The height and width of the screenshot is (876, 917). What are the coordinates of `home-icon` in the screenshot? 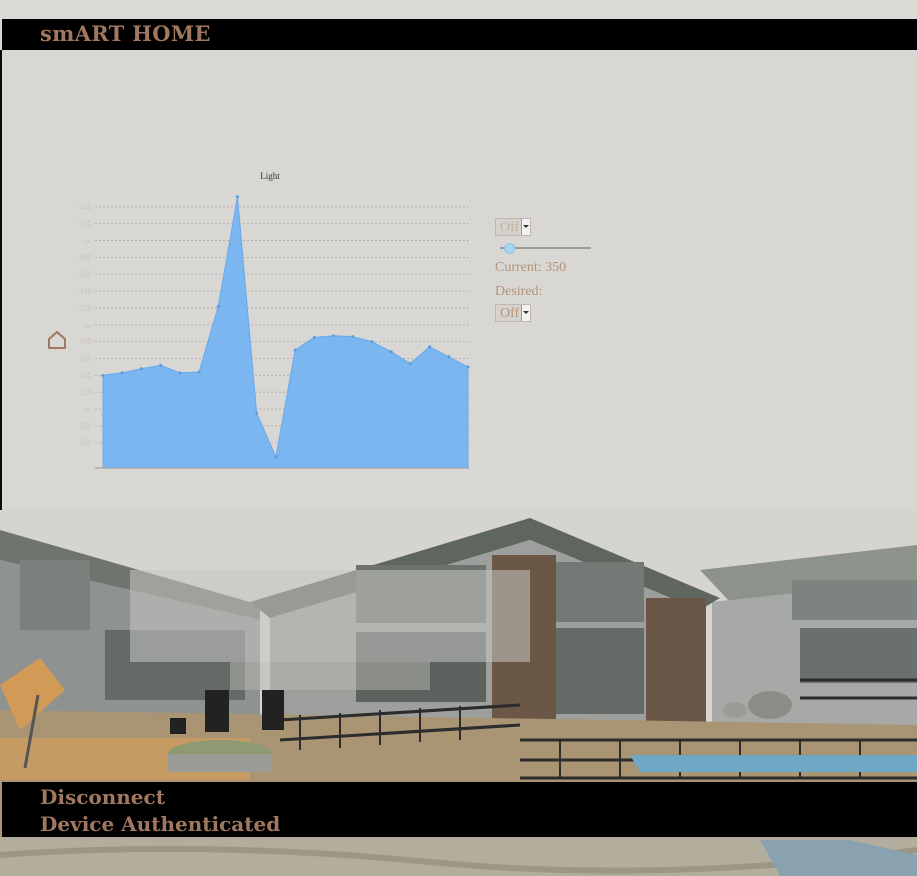 It's located at (57, 340).